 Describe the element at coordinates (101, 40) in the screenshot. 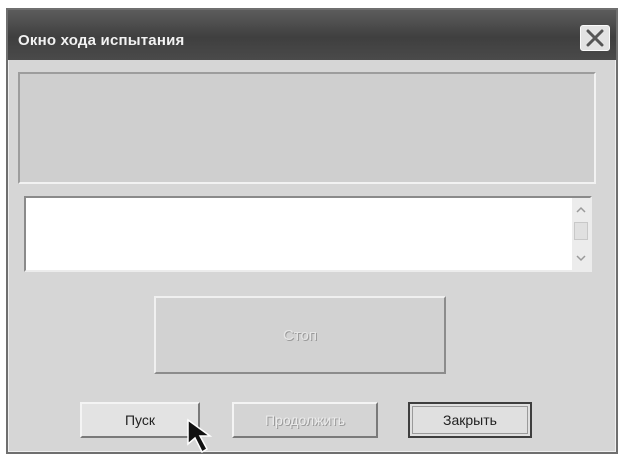

I see `window-title: Окно хода испытания` at that location.